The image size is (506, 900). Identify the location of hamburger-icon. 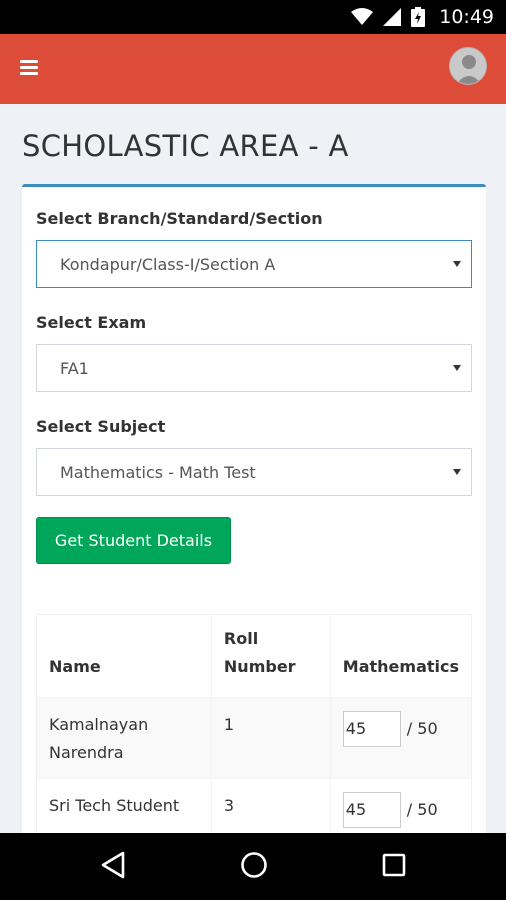
(29, 68).